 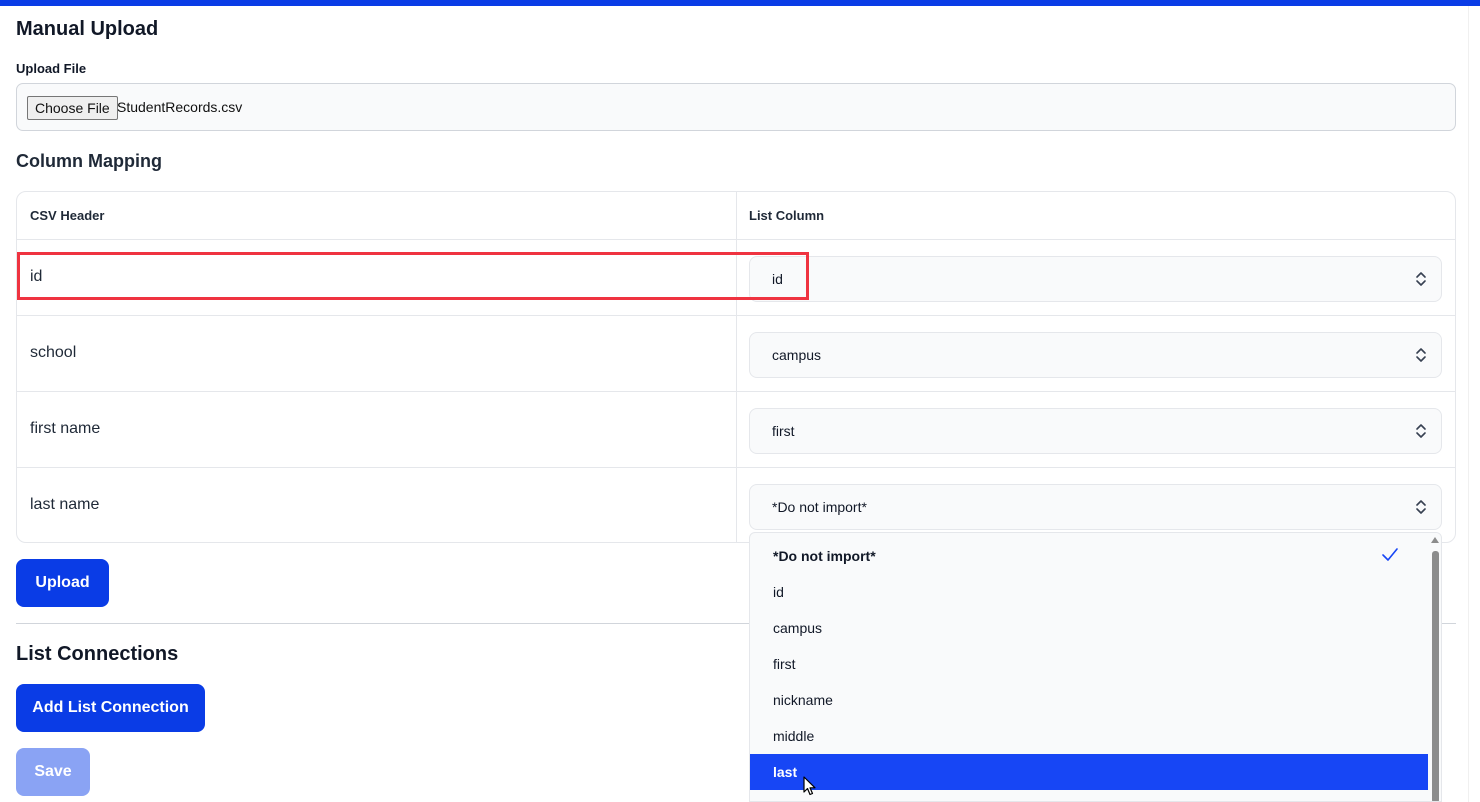 What do you see at coordinates (777, 279) in the screenshot?
I see `select-value: id` at bounding box center [777, 279].